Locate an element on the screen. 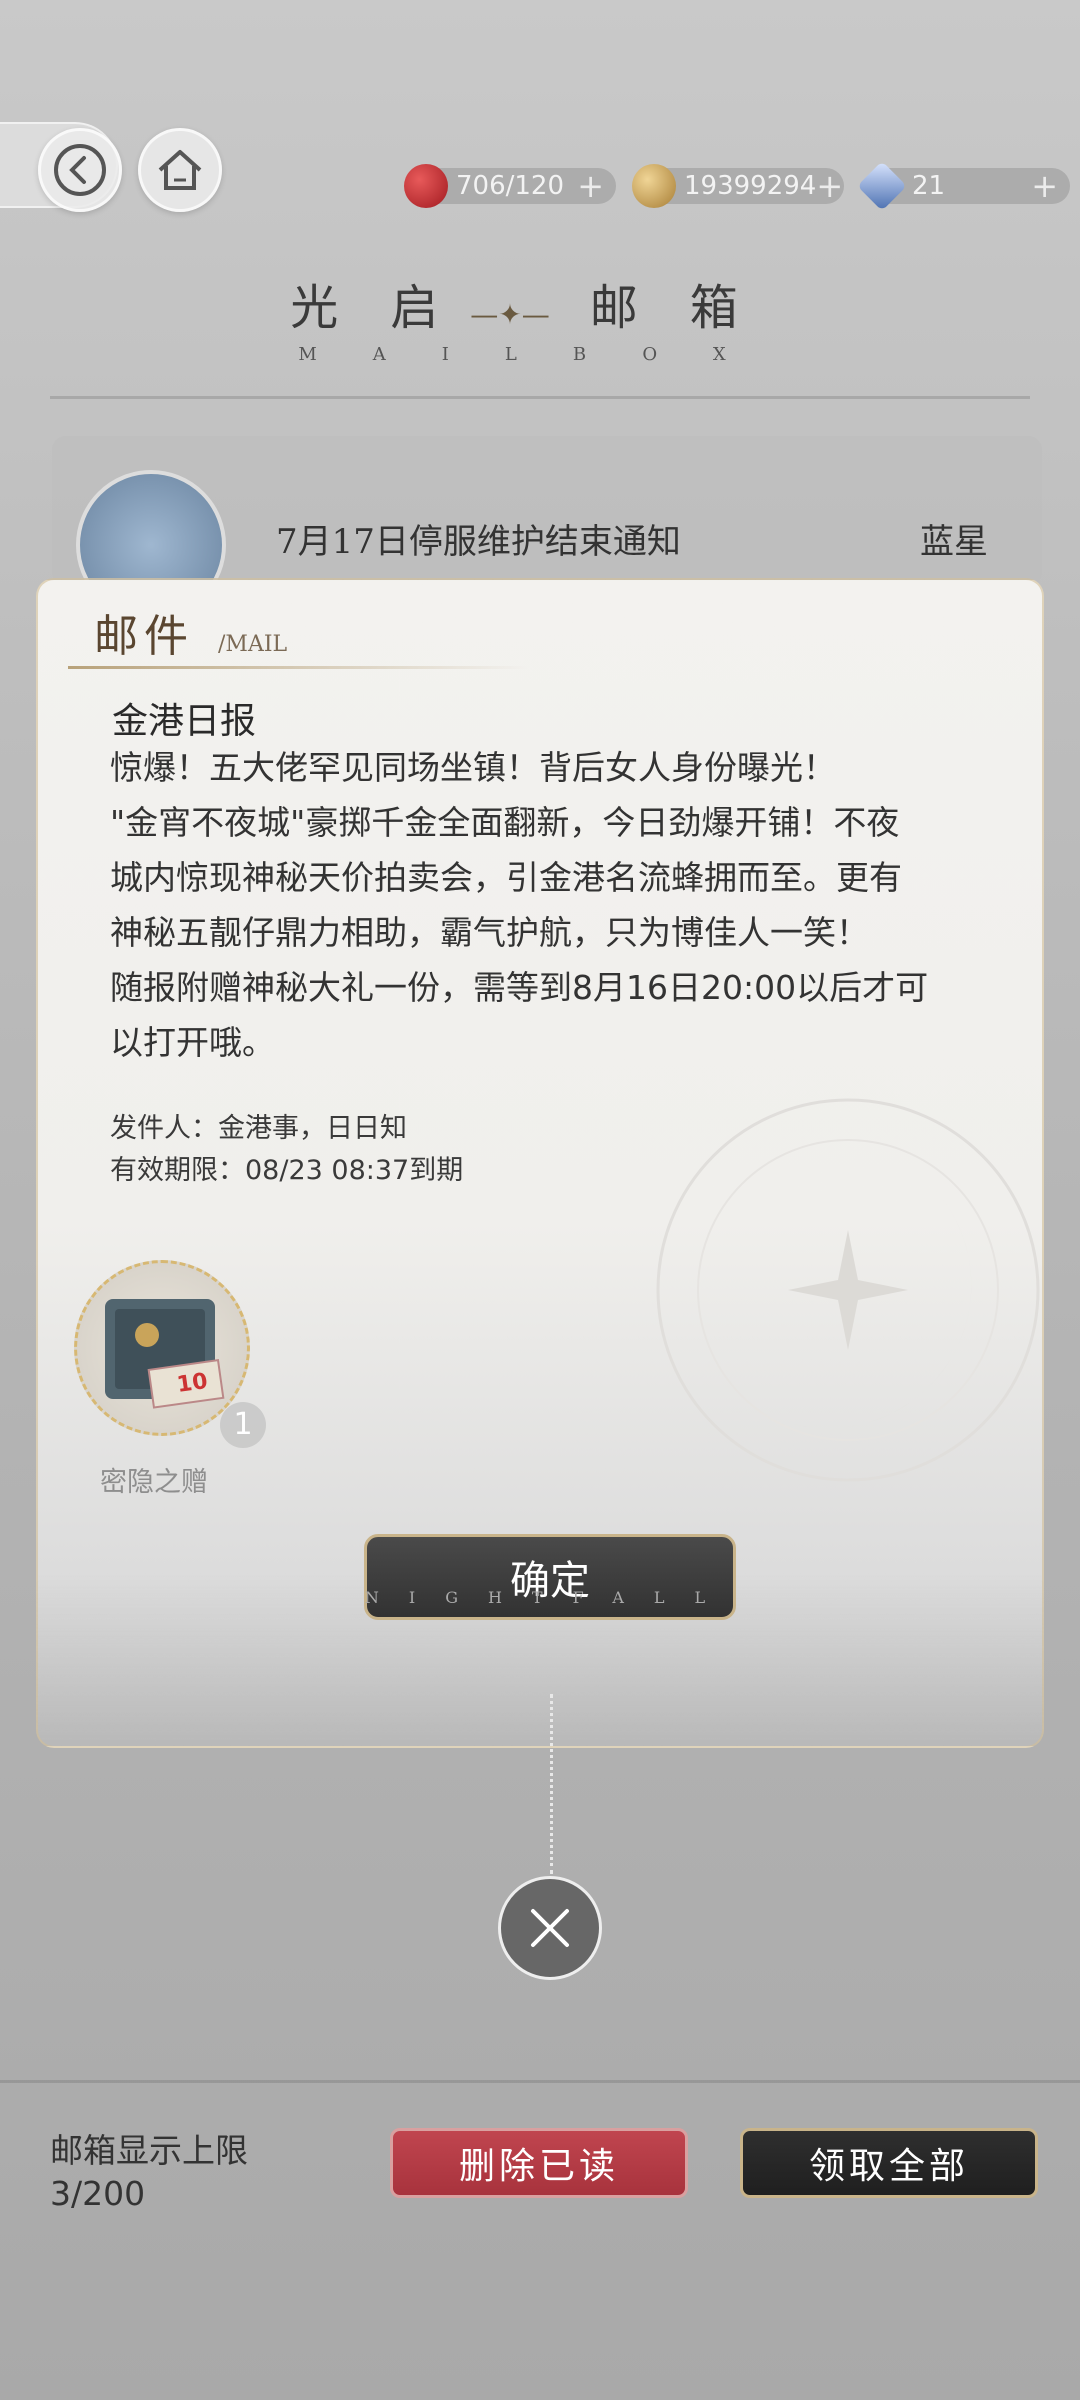 The width and height of the screenshot is (1080, 2400). gold-coin-icon is located at coordinates (654, 186).